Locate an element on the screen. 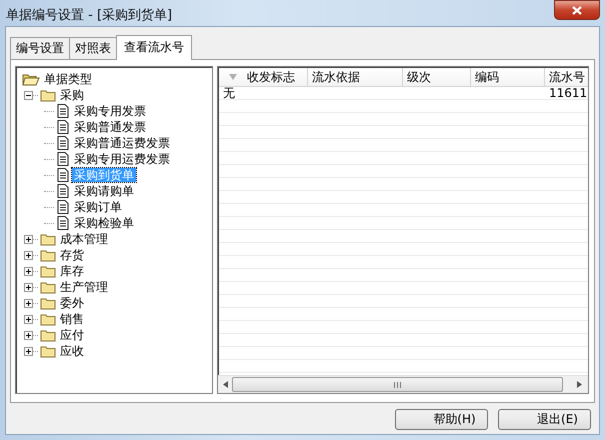  close-button is located at coordinates (577, 10).